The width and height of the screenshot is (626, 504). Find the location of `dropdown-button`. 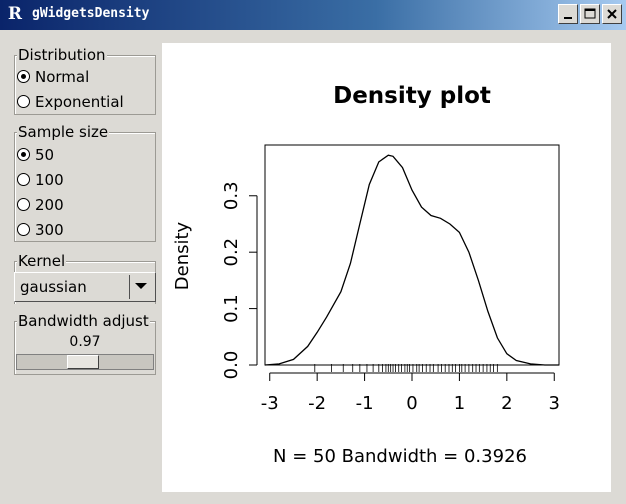

dropdown-button is located at coordinates (141, 287).